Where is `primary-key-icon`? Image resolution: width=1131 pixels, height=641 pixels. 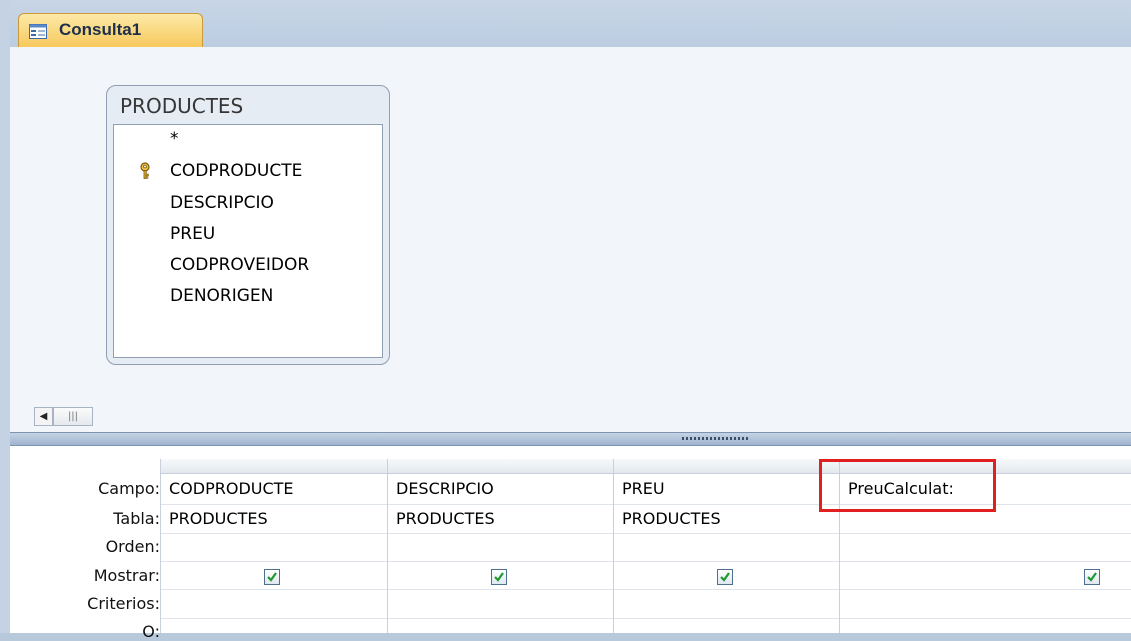 primary-key-icon is located at coordinates (145, 170).